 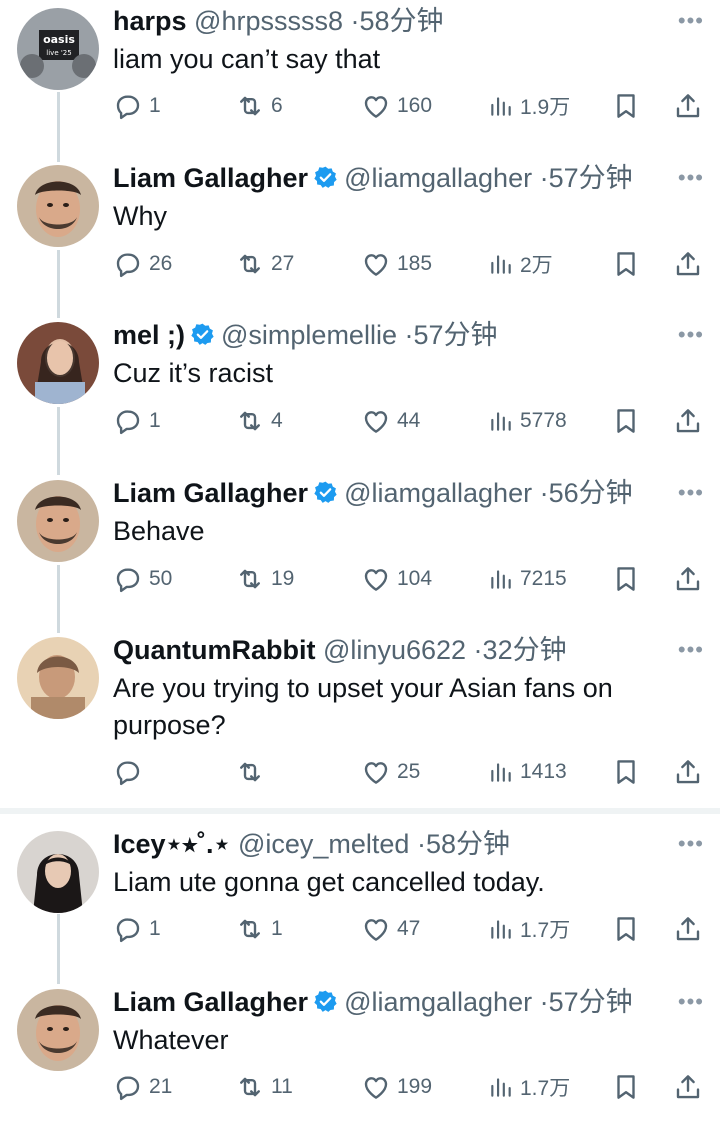 I want to click on reply-button: 26, so click(x=142, y=264).